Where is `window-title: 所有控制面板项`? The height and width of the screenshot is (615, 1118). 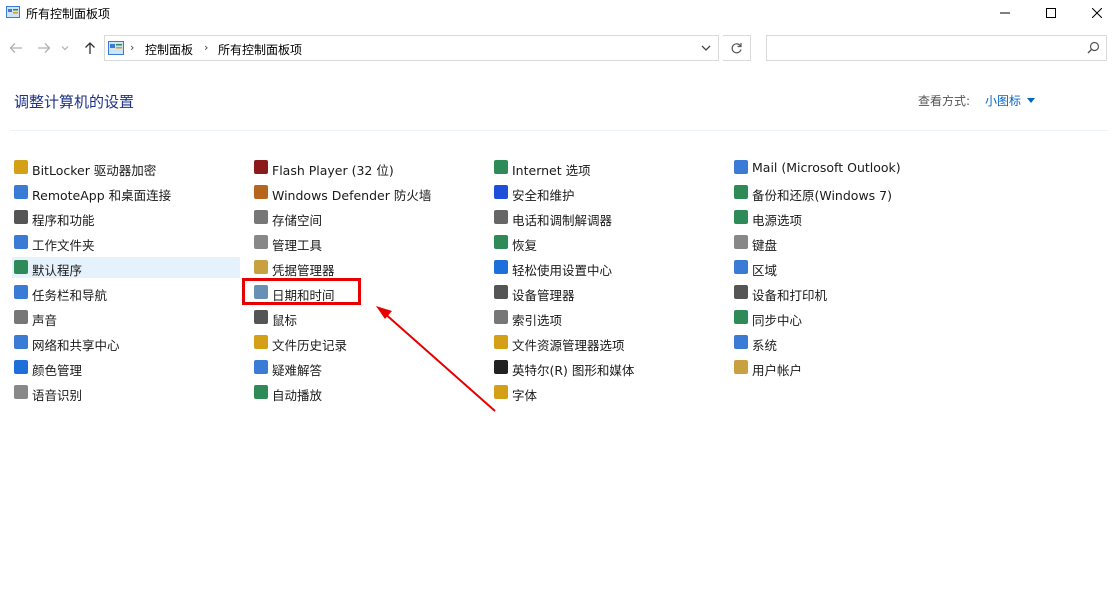
window-title: 所有控制面板项 is located at coordinates (68, 14).